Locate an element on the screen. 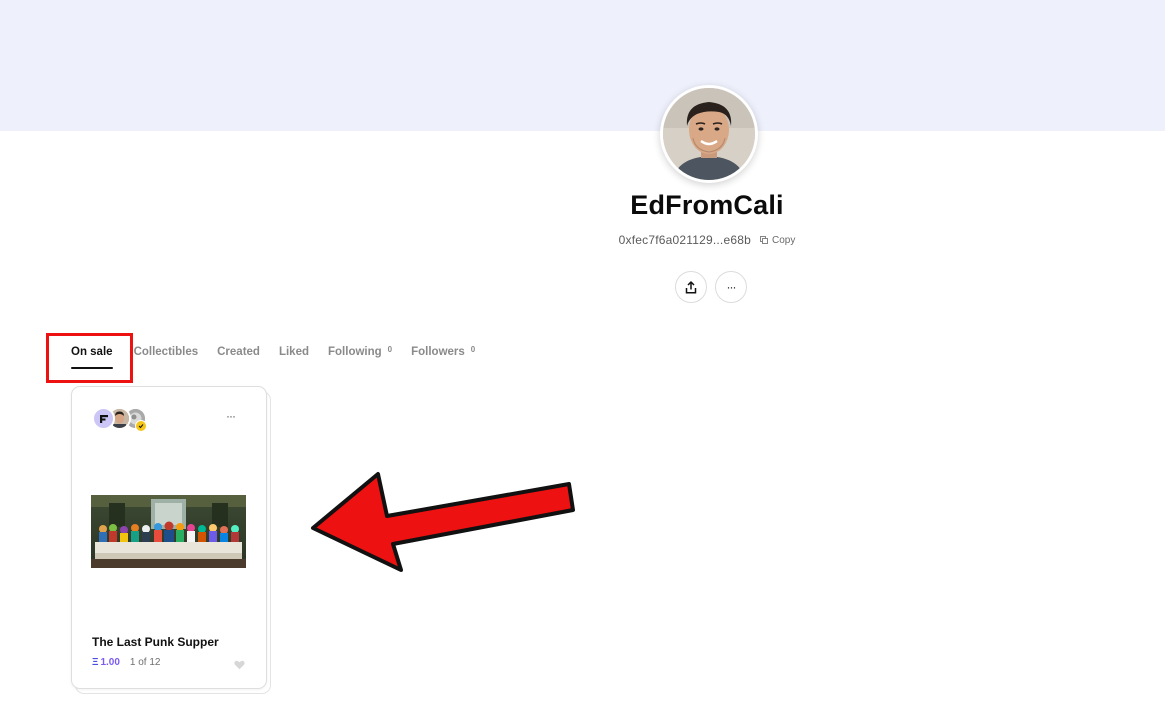 The image size is (1165, 721). profile-avatar is located at coordinates (709, 134).